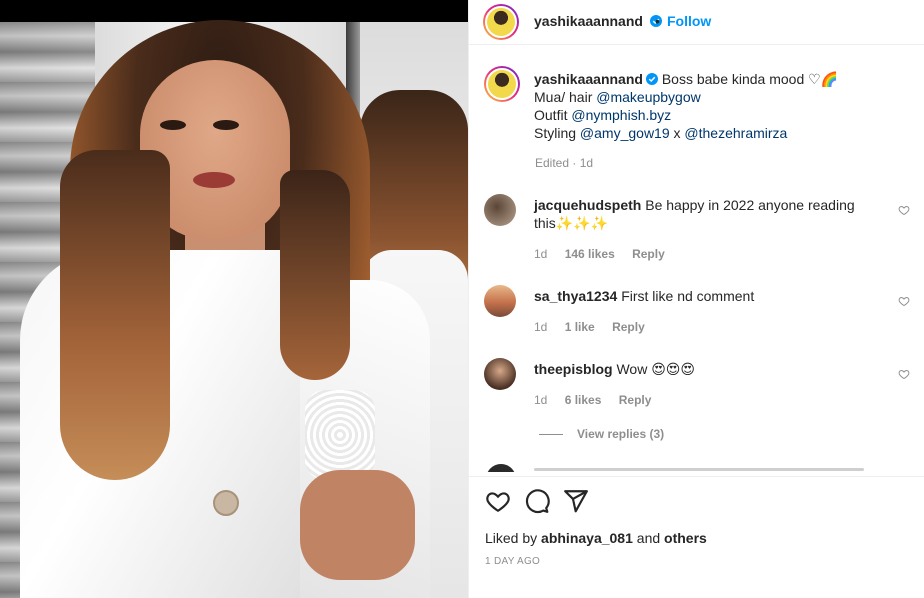 Image resolution: width=924 pixels, height=598 pixels. I want to click on comment-meta: 1d 146 likes Reply, so click(606, 254).